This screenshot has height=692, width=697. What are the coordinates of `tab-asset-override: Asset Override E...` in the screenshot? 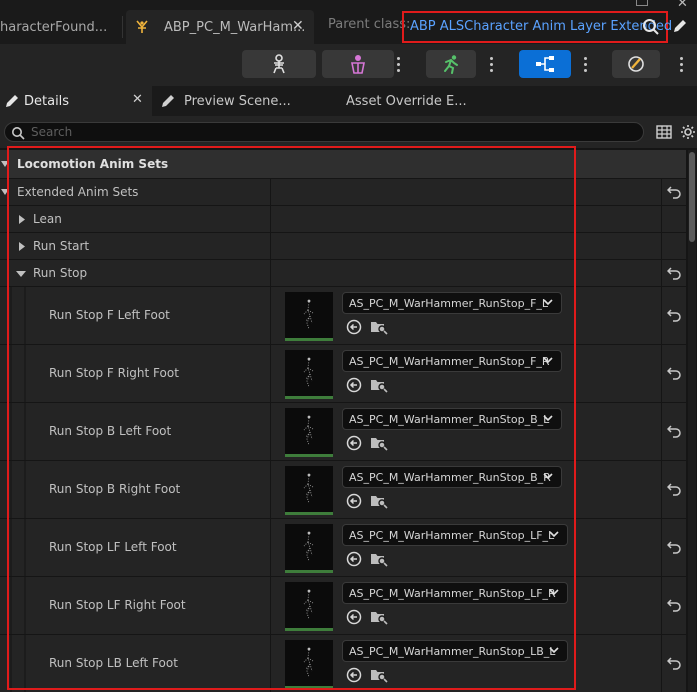 It's located at (426, 101).